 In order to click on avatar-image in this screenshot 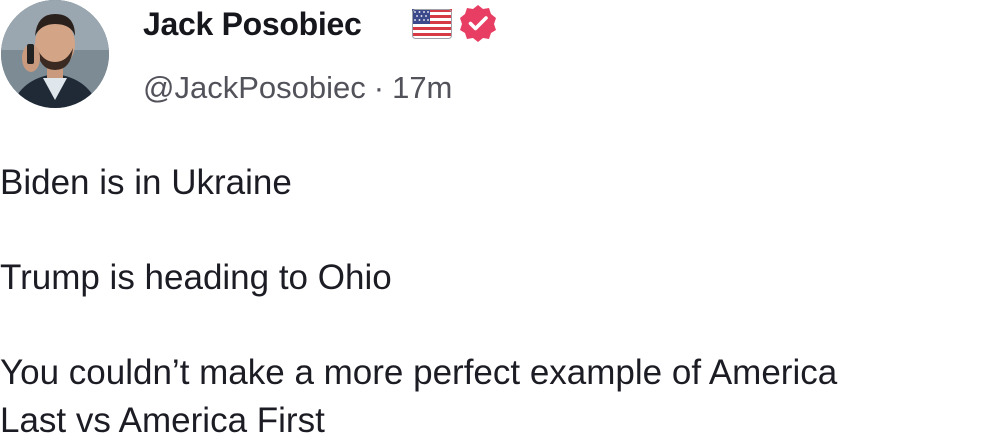, I will do `click(55, 54)`.